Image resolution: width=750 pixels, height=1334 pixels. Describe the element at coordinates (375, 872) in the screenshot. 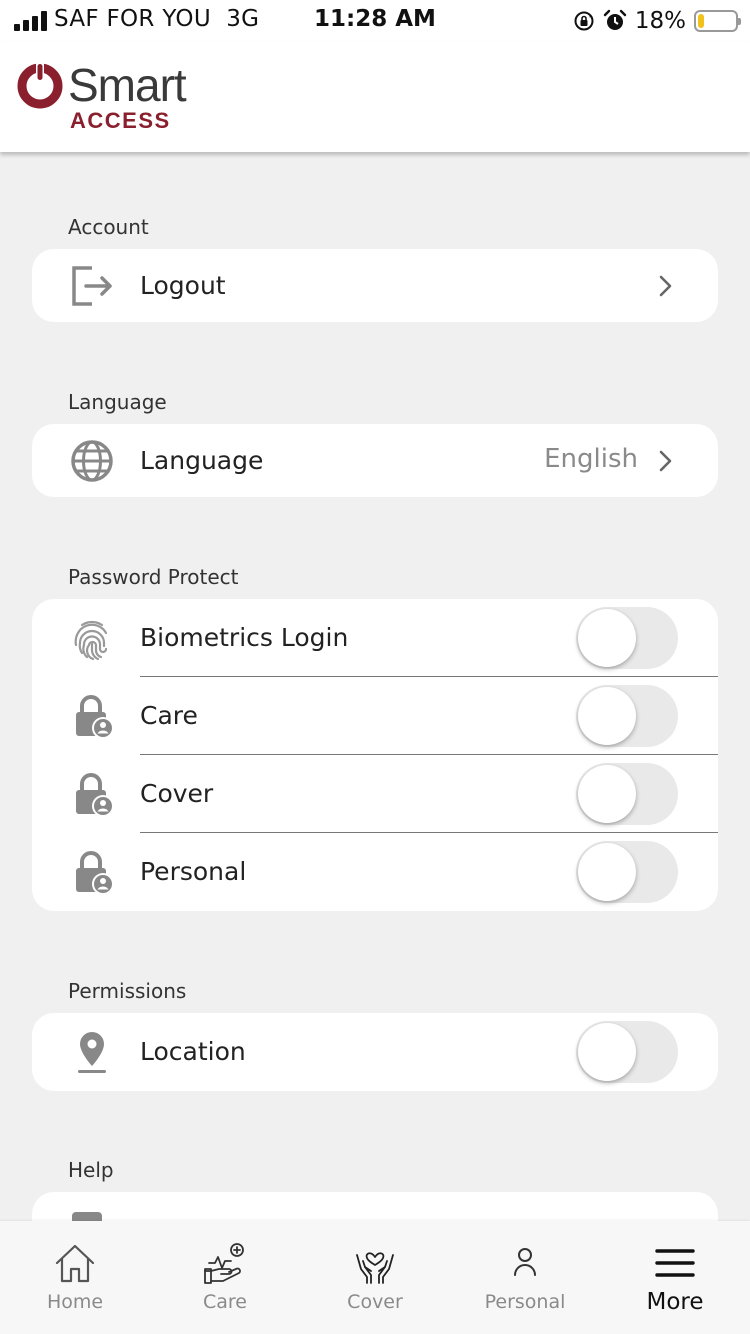

I see `personal-lock-row: Personal` at that location.